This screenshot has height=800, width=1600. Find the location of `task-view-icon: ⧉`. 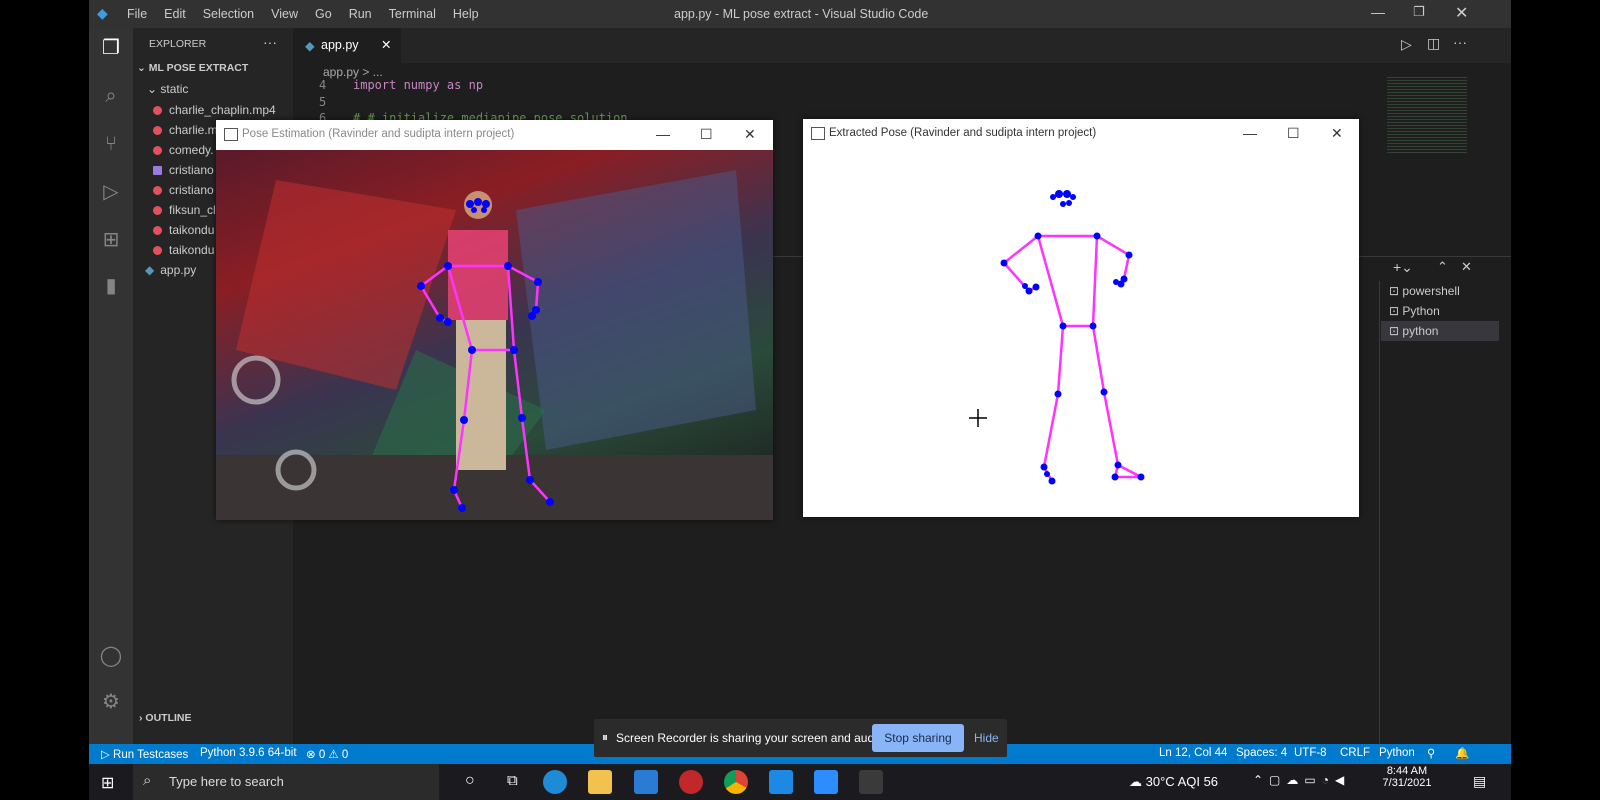

task-view-icon: ⧉ is located at coordinates (512, 780).